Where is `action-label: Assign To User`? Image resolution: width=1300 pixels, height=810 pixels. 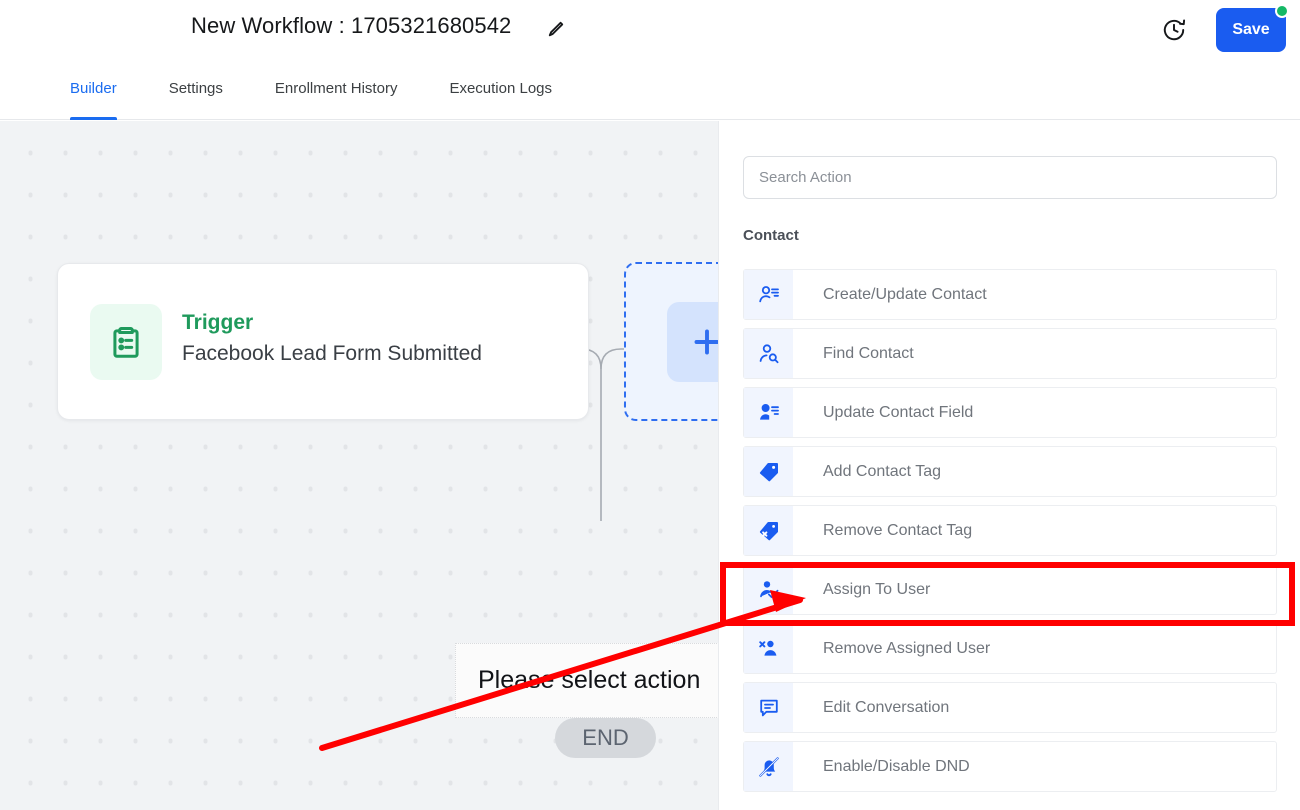 action-label: Assign To User is located at coordinates (877, 589).